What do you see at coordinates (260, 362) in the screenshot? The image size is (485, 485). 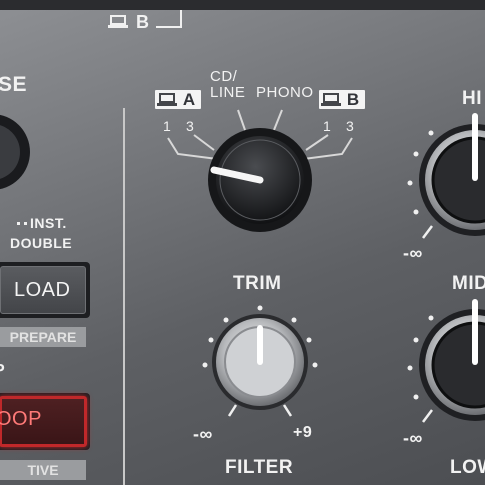 I see `trim-knob` at bounding box center [260, 362].